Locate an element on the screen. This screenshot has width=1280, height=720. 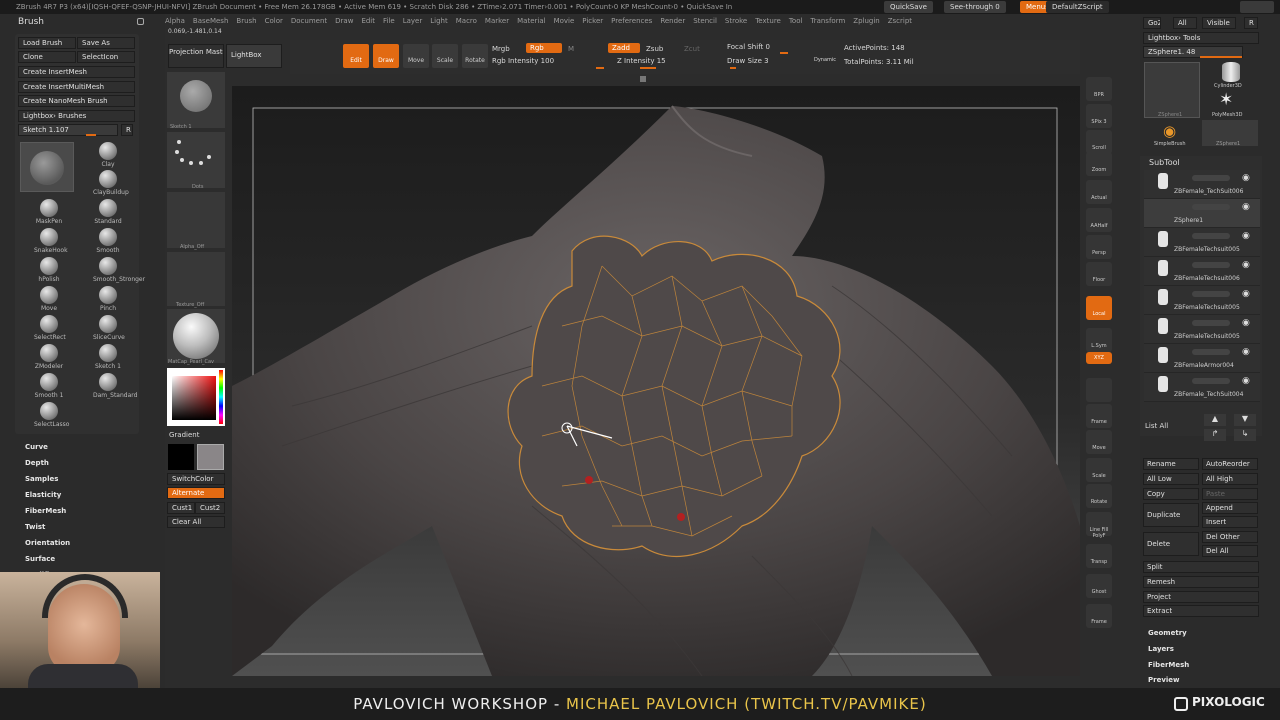
project-menu: Project is located at coordinates (1201, 597).